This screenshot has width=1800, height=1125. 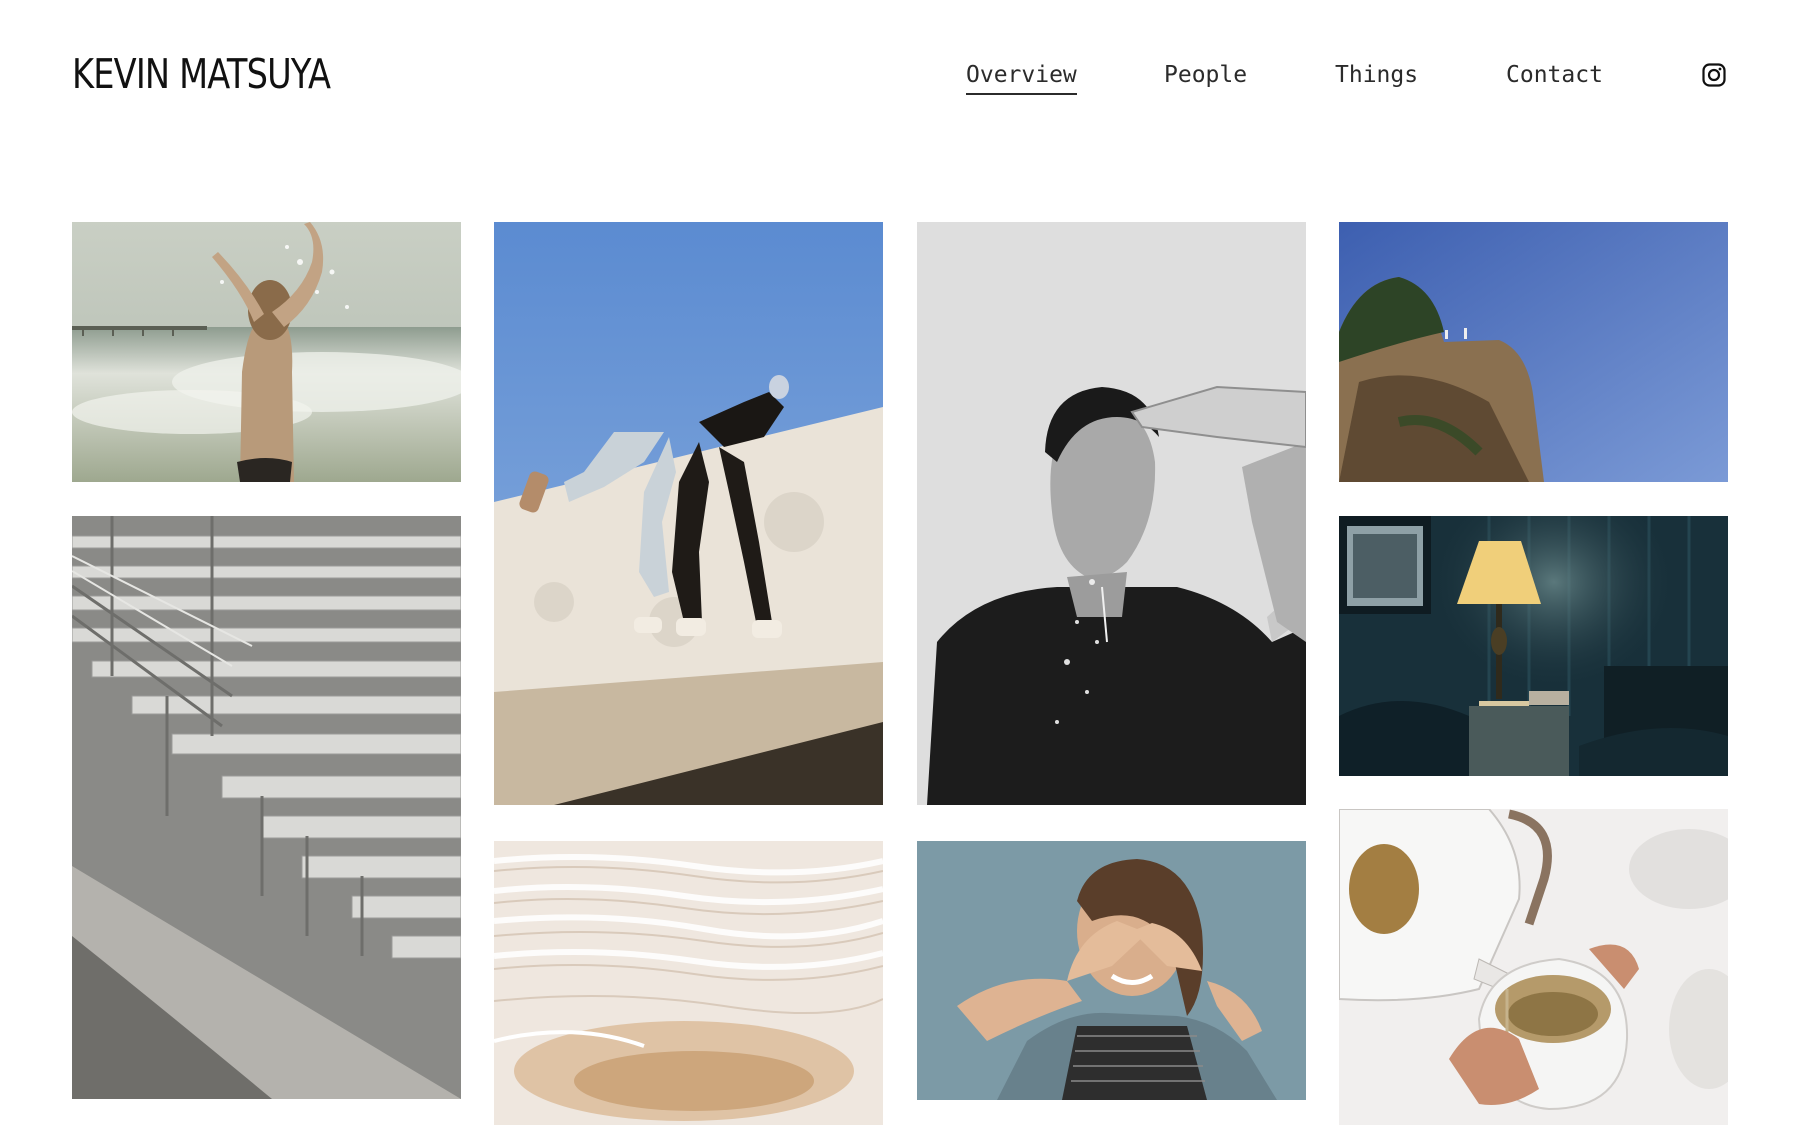 What do you see at coordinates (1533, 646) in the screenshot?
I see `photo-lamp-room` at bounding box center [1533, 646].